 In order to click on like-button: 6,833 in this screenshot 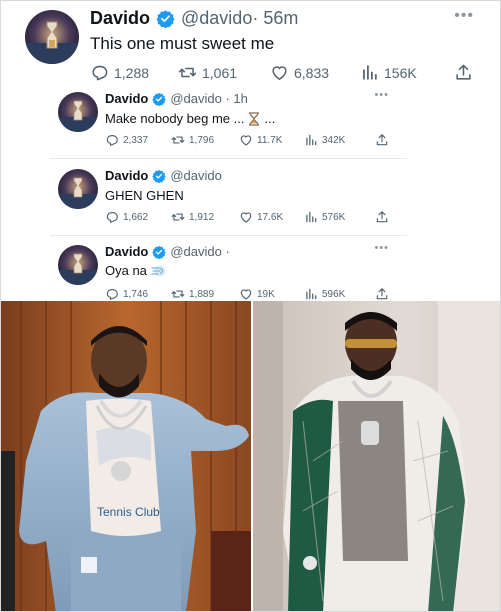, I will do `click(299, 72)`.